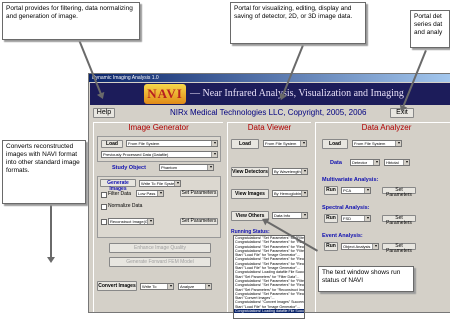 This screenshot has width=450, height=319. Describe the element at coordinates (335, 144) in the screenshot. I see `analyzer-load-button: Load` at that location.